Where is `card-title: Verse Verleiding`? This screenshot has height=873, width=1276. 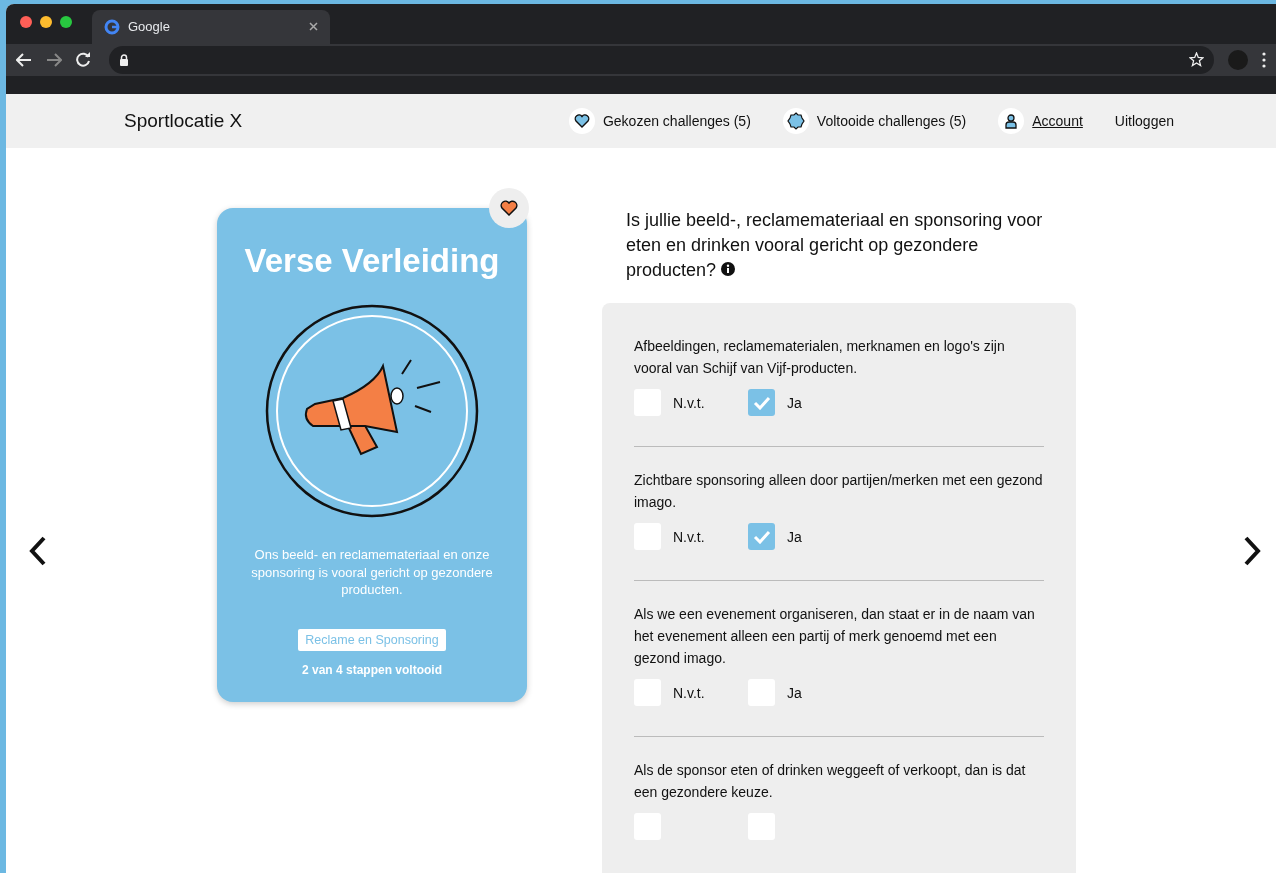 card-title: Verse Verleiding is located at coordinates (372, 261).